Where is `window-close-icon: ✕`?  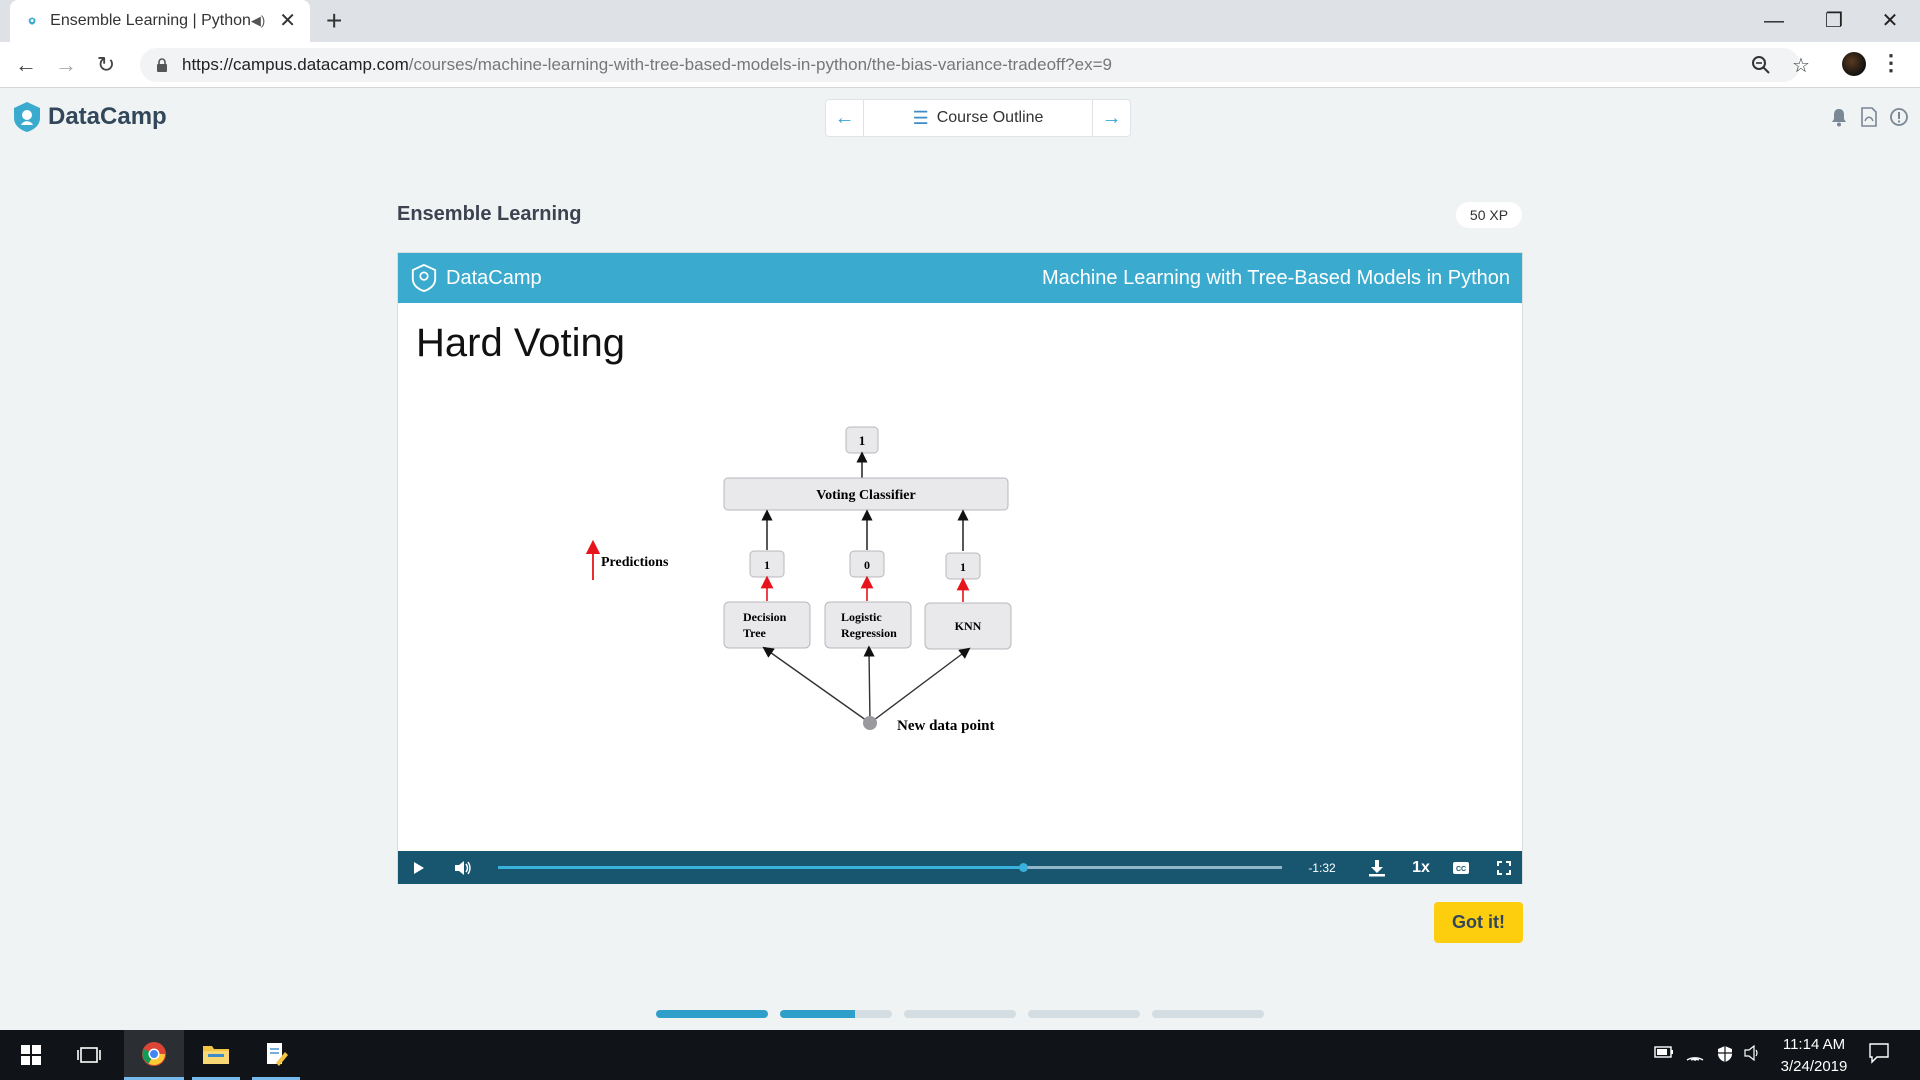
window-close-icon: ✕ is located at coordinates (1890, 21).